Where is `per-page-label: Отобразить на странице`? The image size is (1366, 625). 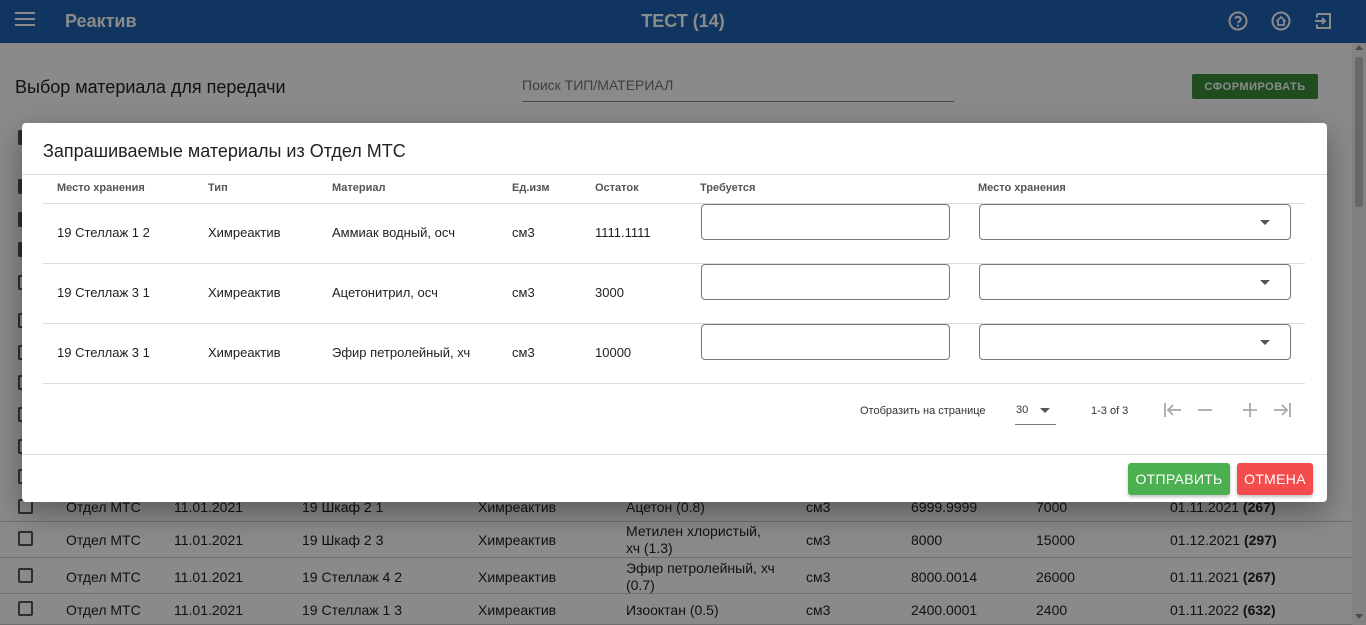 per-page-label: Отобразить на странице is located at coordinates (923, 411).